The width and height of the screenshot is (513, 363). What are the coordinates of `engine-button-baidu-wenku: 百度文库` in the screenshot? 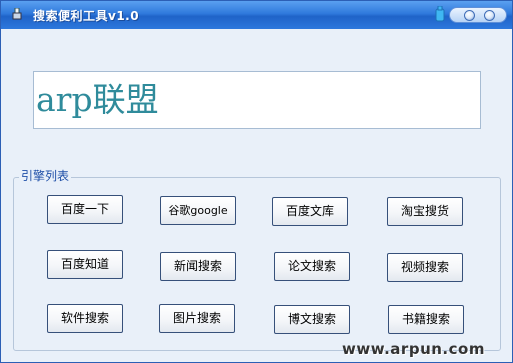 It's located at (310, 211).